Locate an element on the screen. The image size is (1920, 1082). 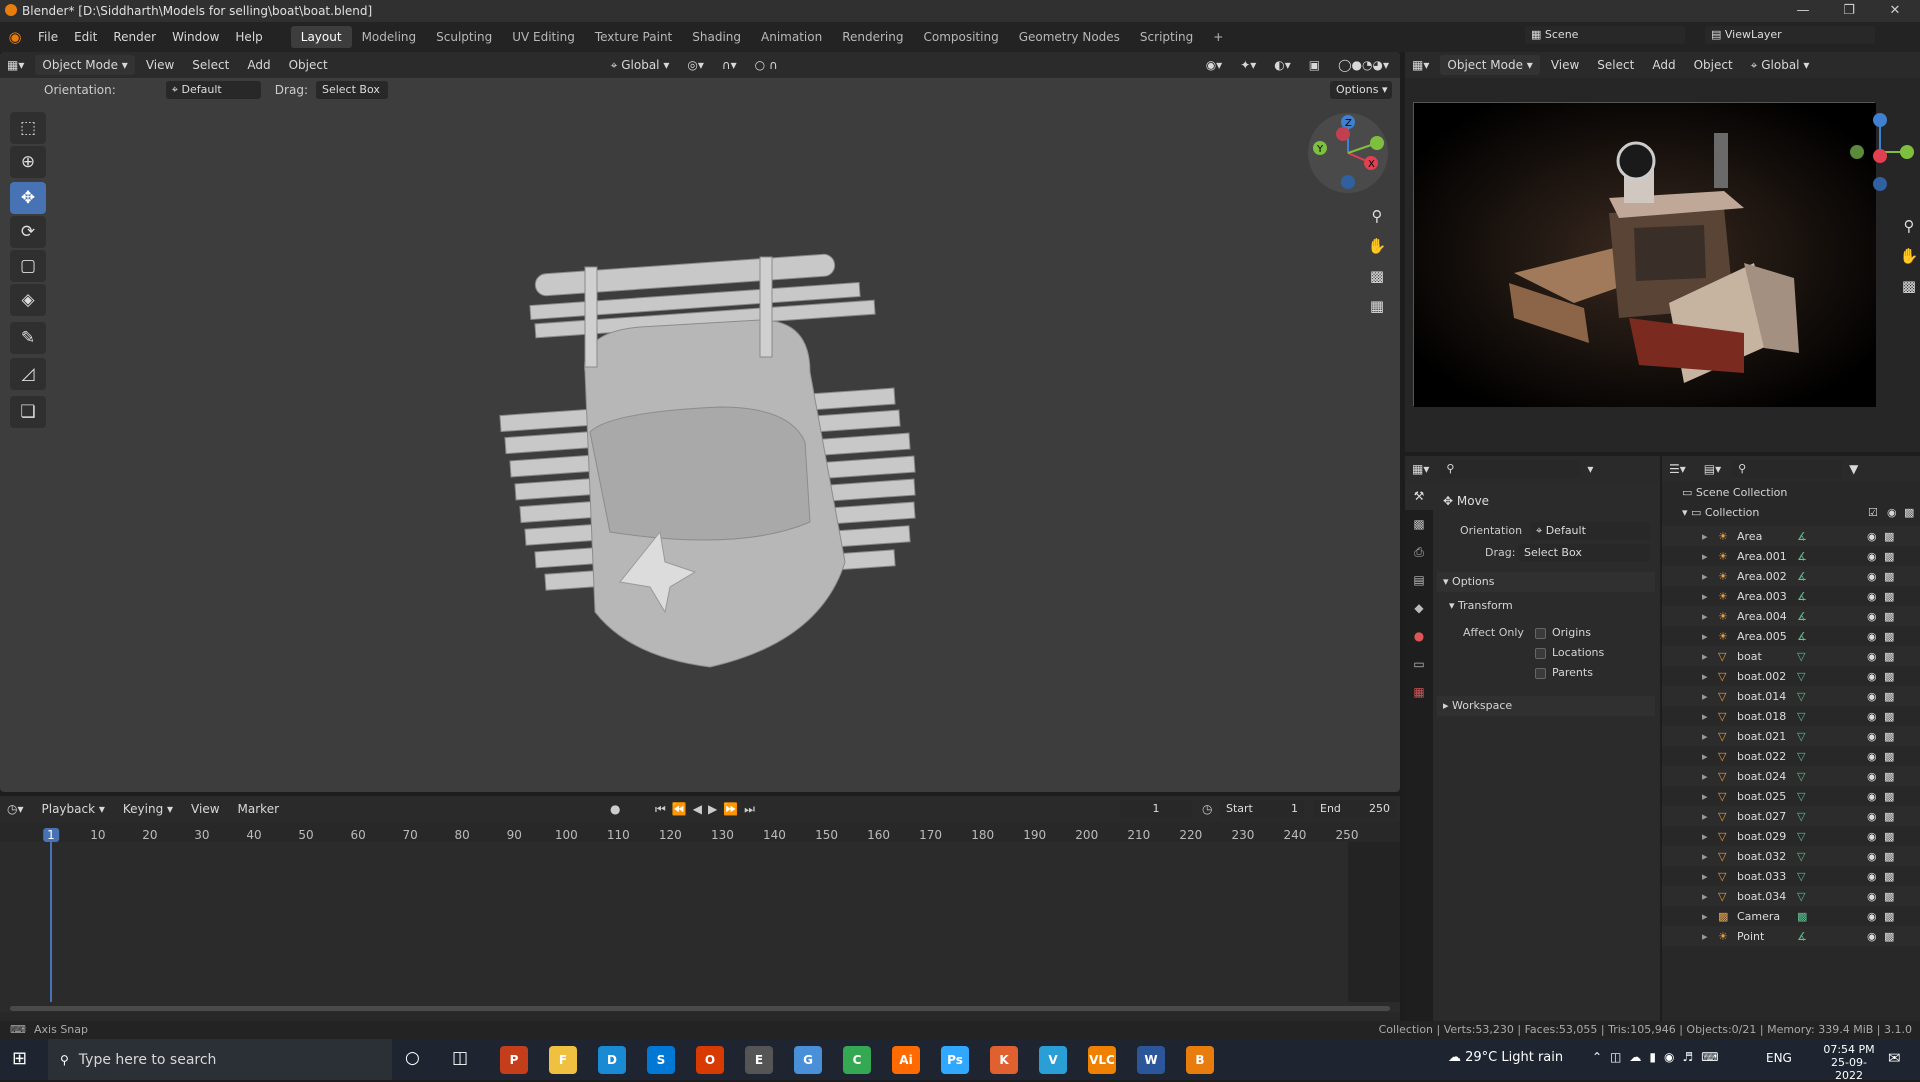
outliner-row: ▸ ▽ boat.029 ▽ ◉ ▩ is located at coordinates (1791, 836).